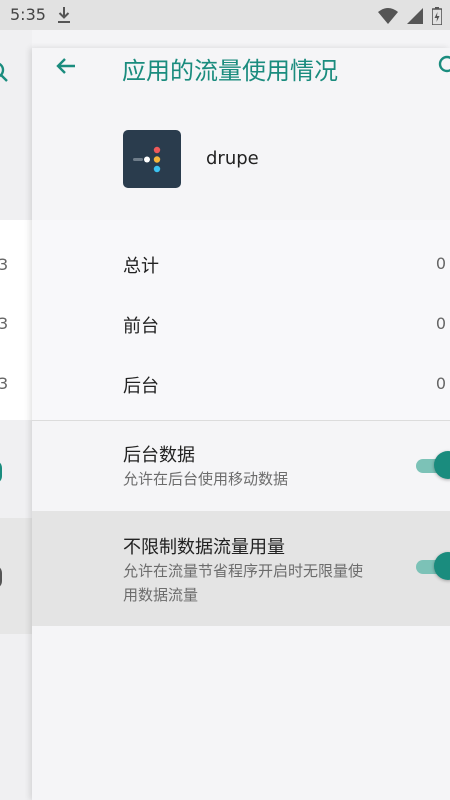 Image resolution: width=450 pixels, height=800 pixels. What do you see at coordinates (241, 380) in the screenshot?
I see `usage-row-background: 后台 0` at bounding box center [241, 380].